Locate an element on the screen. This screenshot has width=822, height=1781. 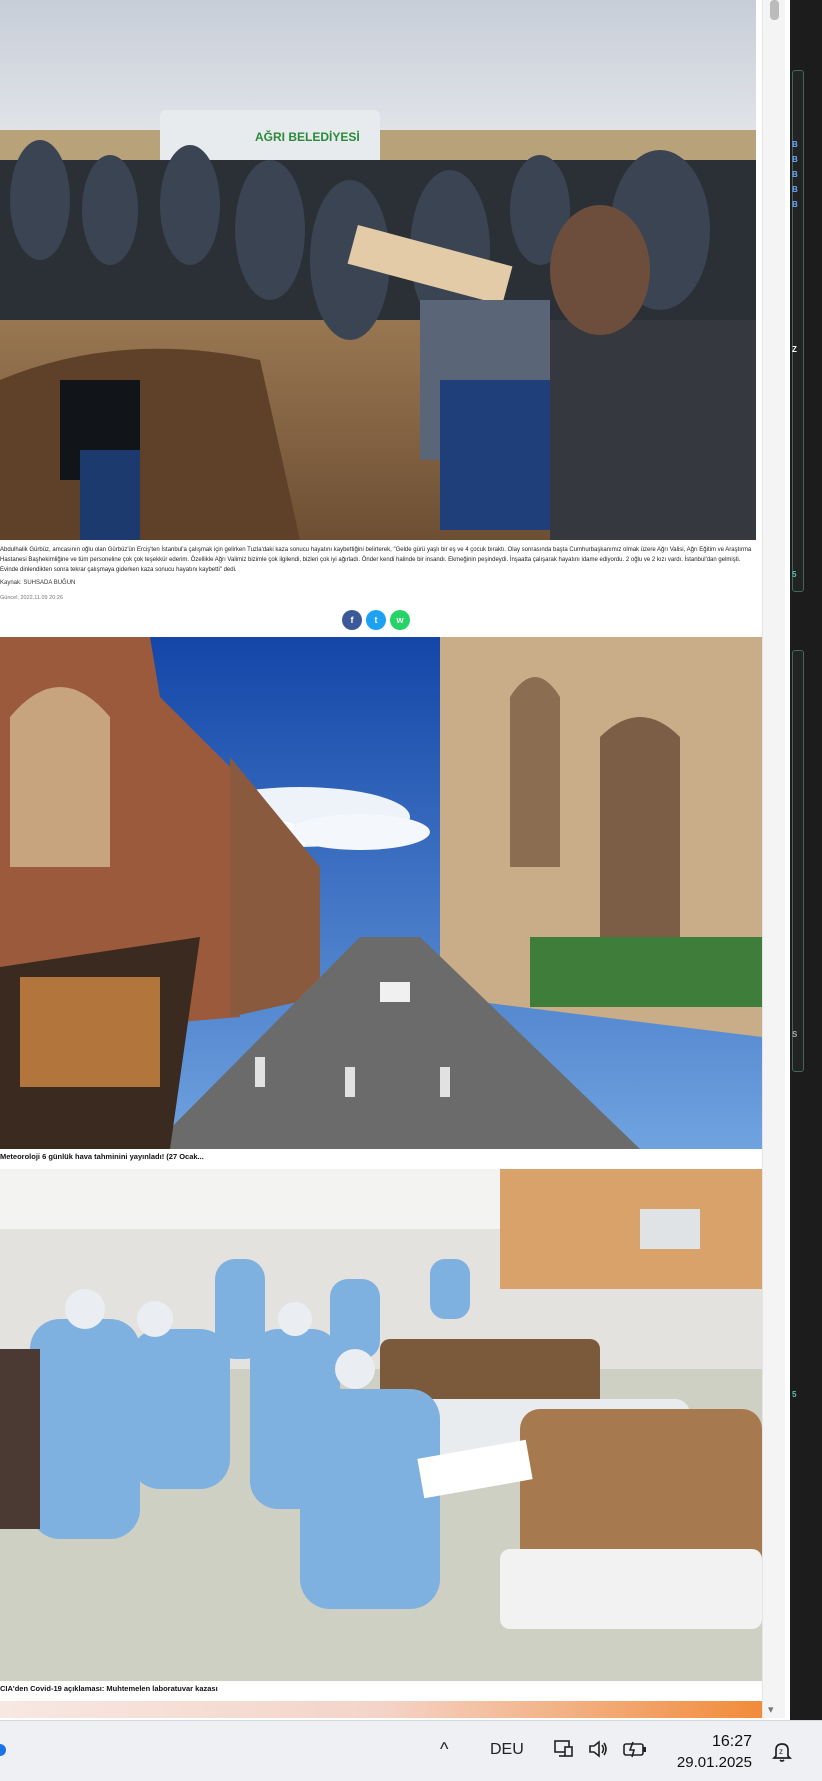
vehicle-text: AĞRI BELEDİYESİ is located at coordinates (307, 136).